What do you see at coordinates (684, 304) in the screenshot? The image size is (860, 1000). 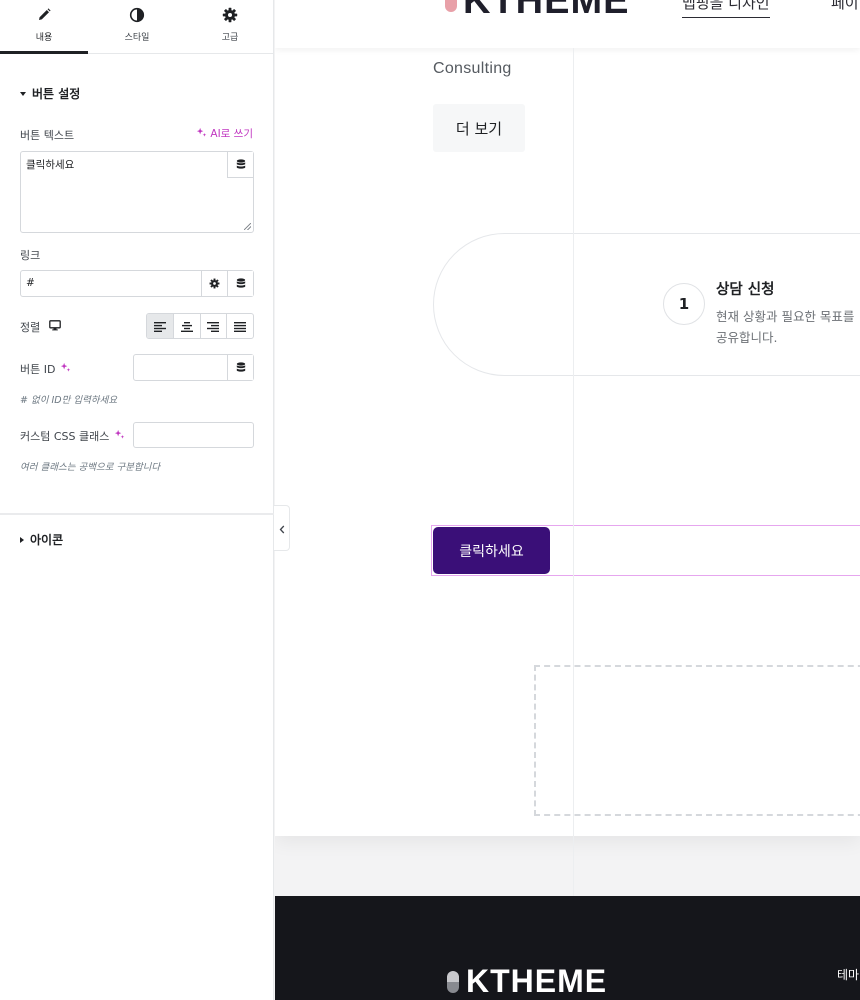 I see `step-number: 1` at bounding box center [684, 304].